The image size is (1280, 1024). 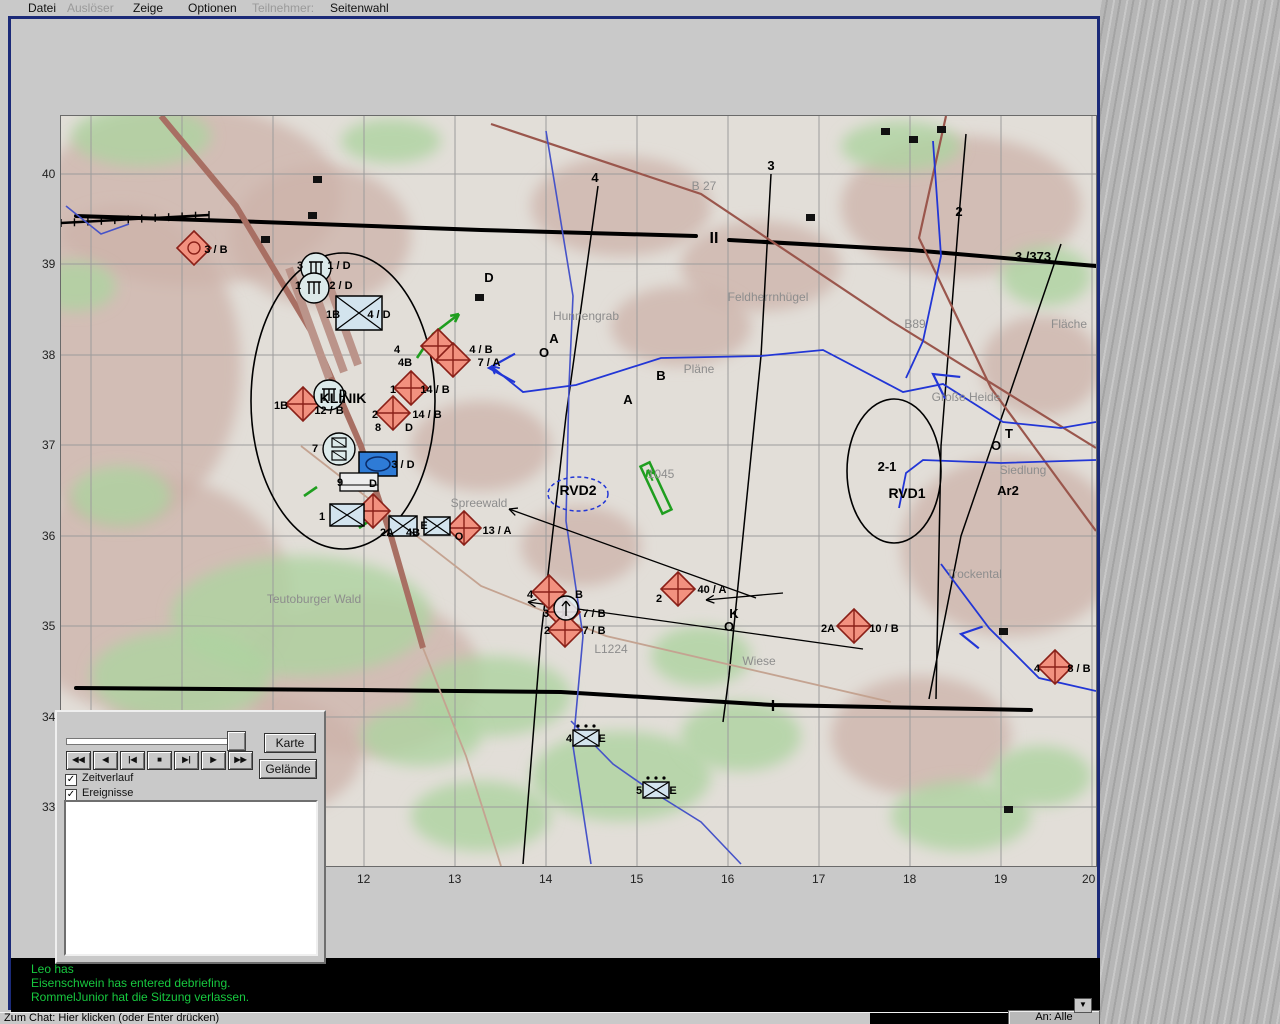 What do you see at coordinates (699, 369) in the screenshot?
I see `map-label: Pläne` at bounding box center [699, 369].